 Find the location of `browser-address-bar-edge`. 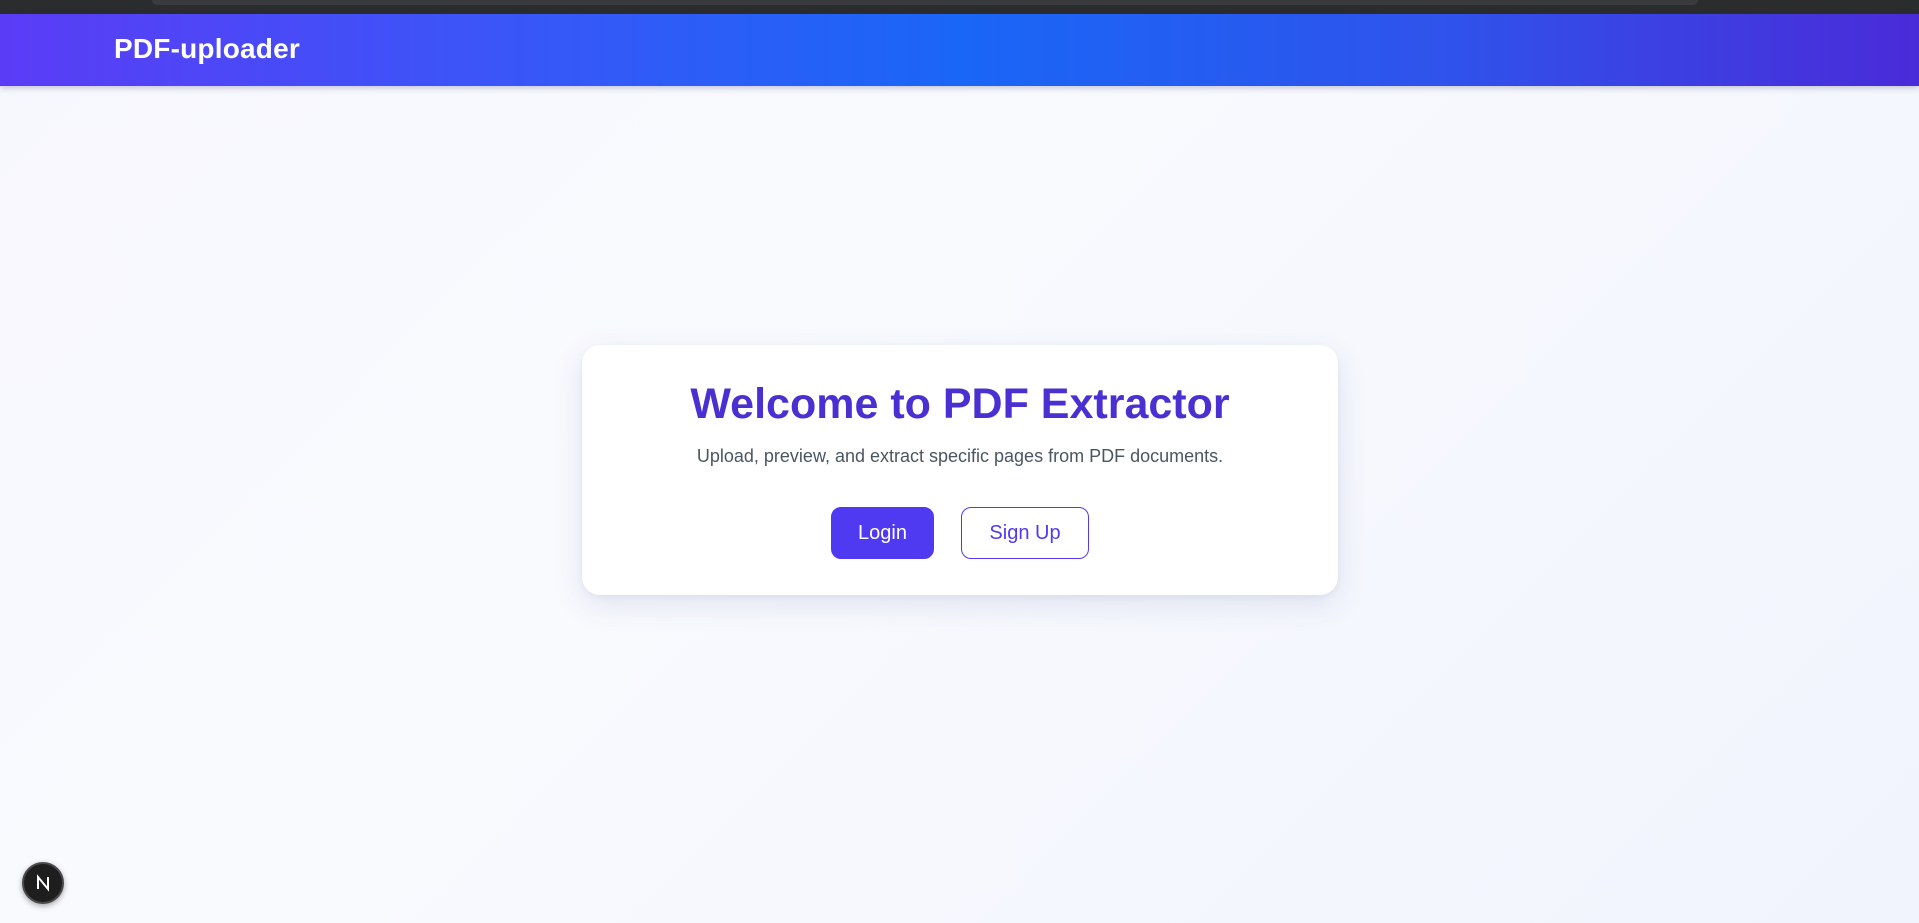

browser-address-bar-edge is located at coordinates (925, 2).